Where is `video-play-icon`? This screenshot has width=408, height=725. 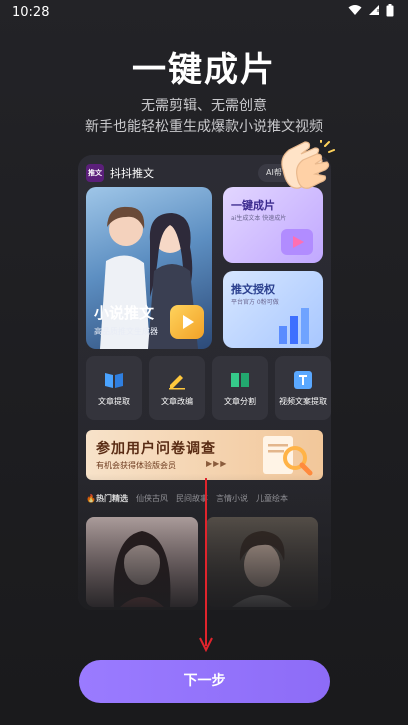
video-play-icon is located at coordinates (297, 242).